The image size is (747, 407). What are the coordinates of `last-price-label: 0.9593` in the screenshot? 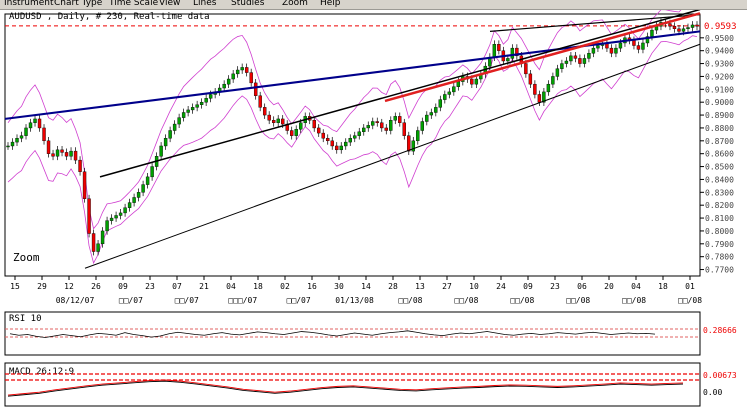 It's located at (720, 27).